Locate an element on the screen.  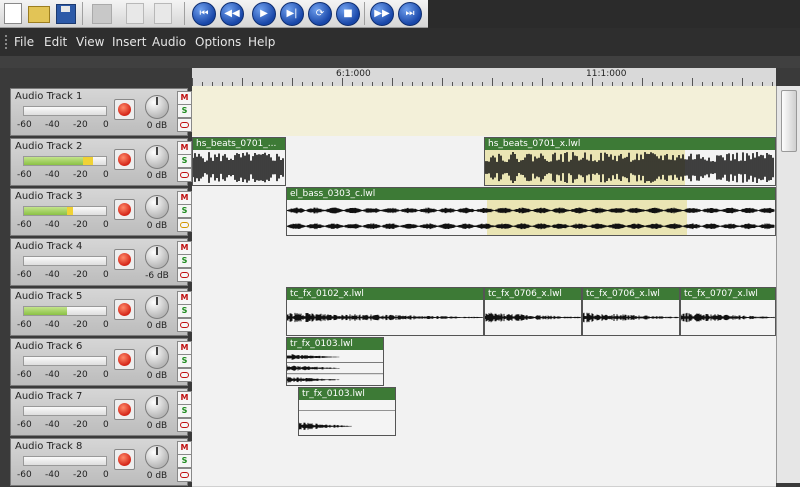
loop-icon: ⟳ is located at coordinates (320, 14).